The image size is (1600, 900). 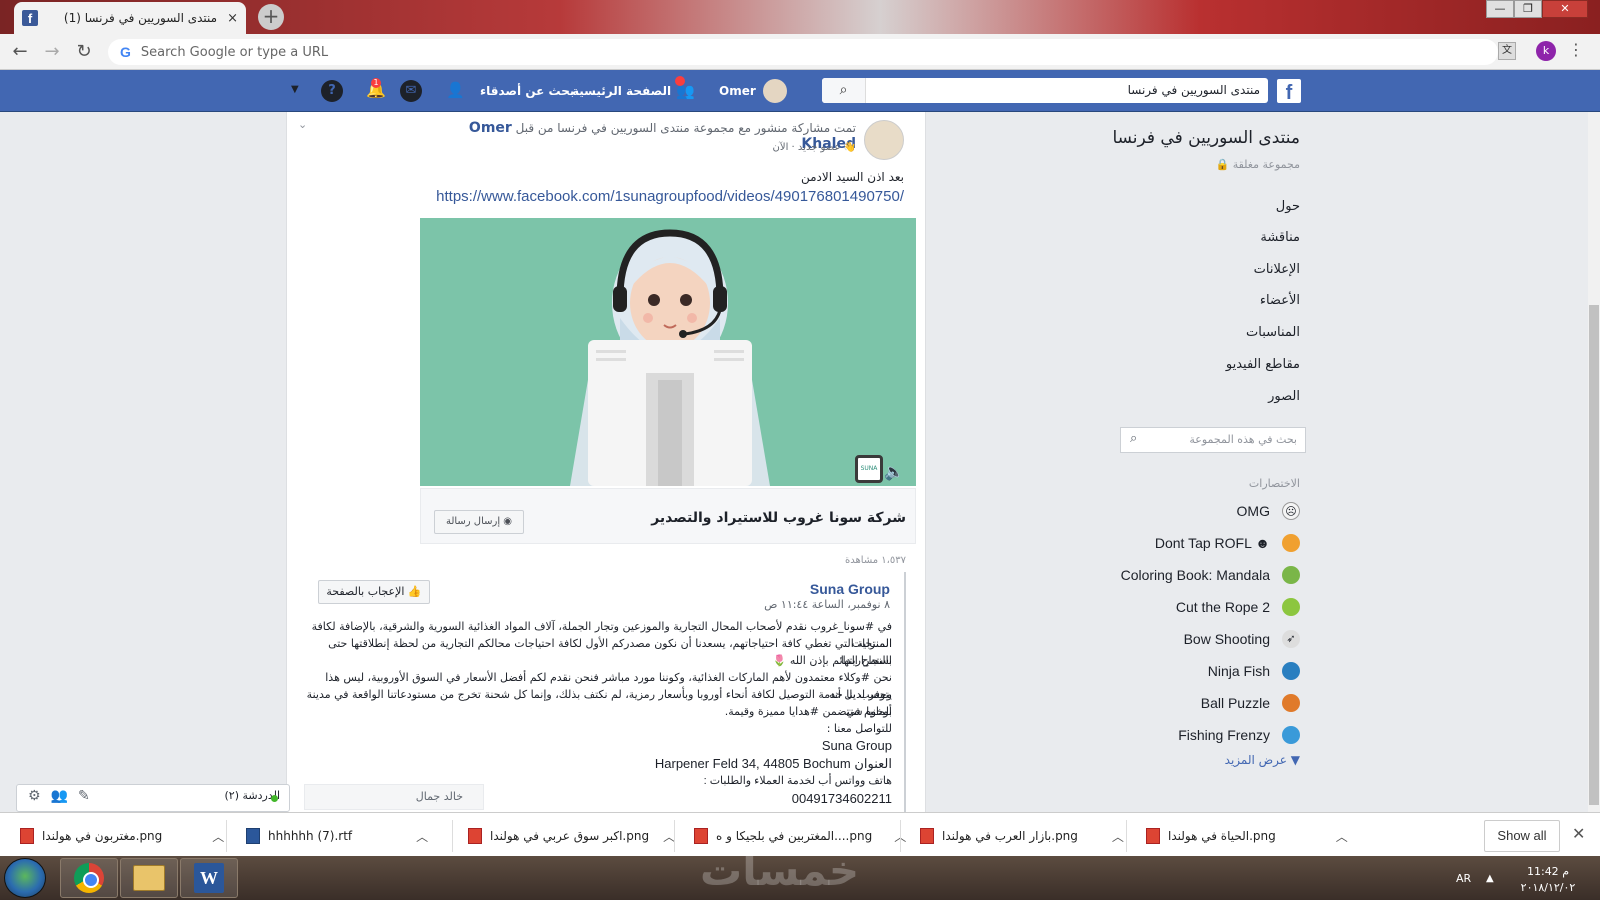 I want to click on like-page-button: 👍 الإعجاب بالصفحة, so click(x=374, y=592).